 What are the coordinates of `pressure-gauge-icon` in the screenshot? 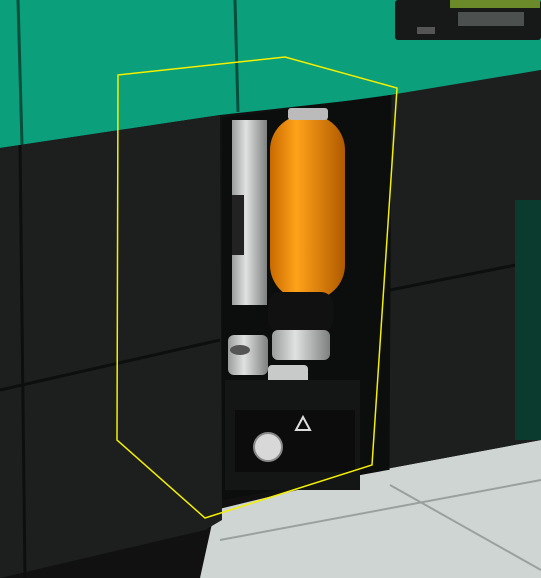 It's located at (268, 447).